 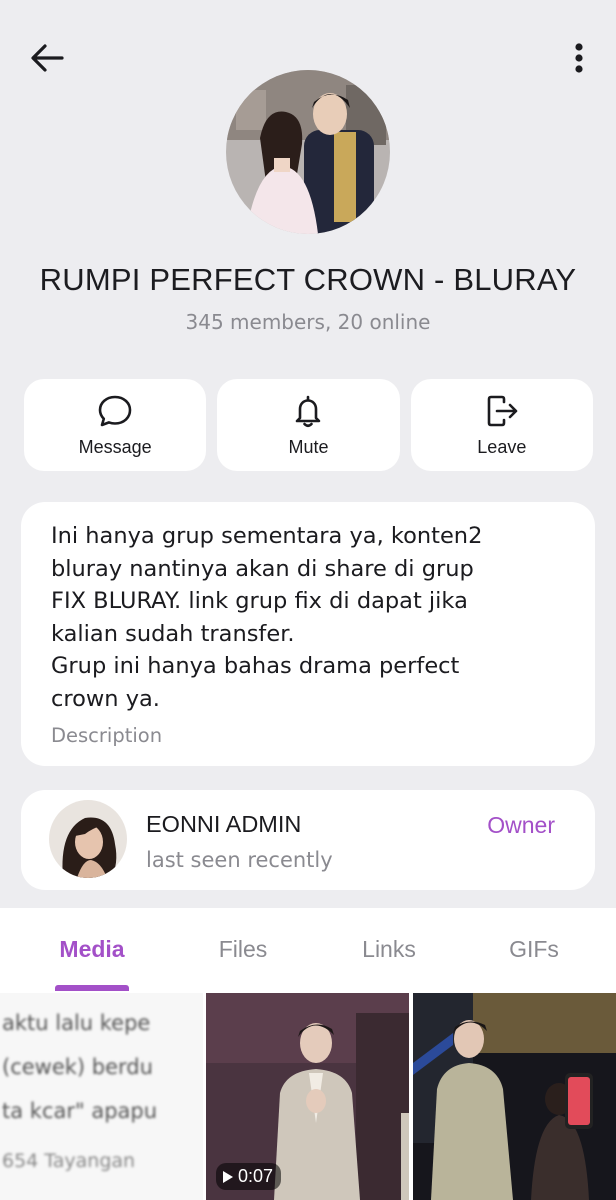 What do you see at coordinates (76, 1023) in the screenshot?
I see `media-thumbnail-1-line-1: aktu lalu kepe` at bounding box center [76, 1023].